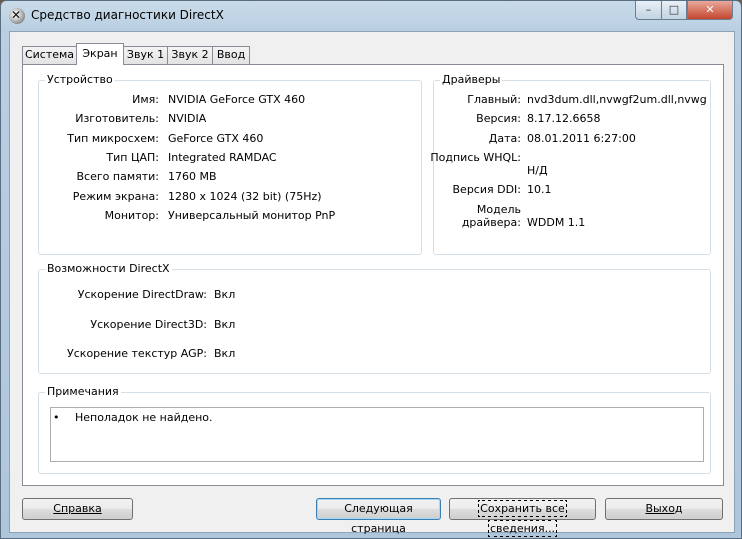 The height and width of the screenshot is (539, 742). Describe the element at coordinates (537, 170) in the screenshot. I see `whql-value: Н/Д` at that location.